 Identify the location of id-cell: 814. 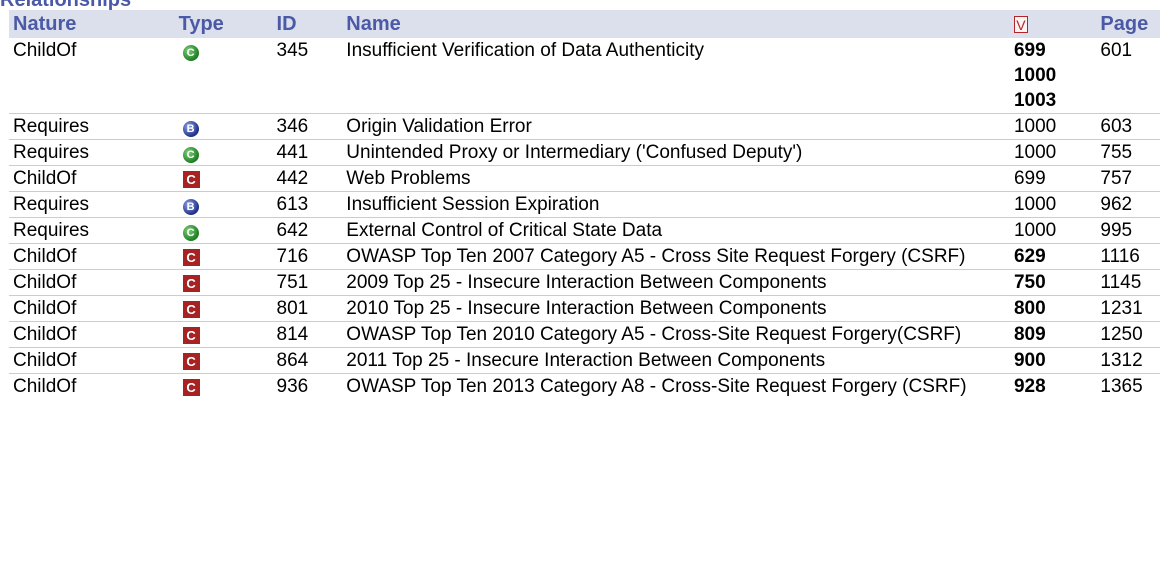
(292, 334).